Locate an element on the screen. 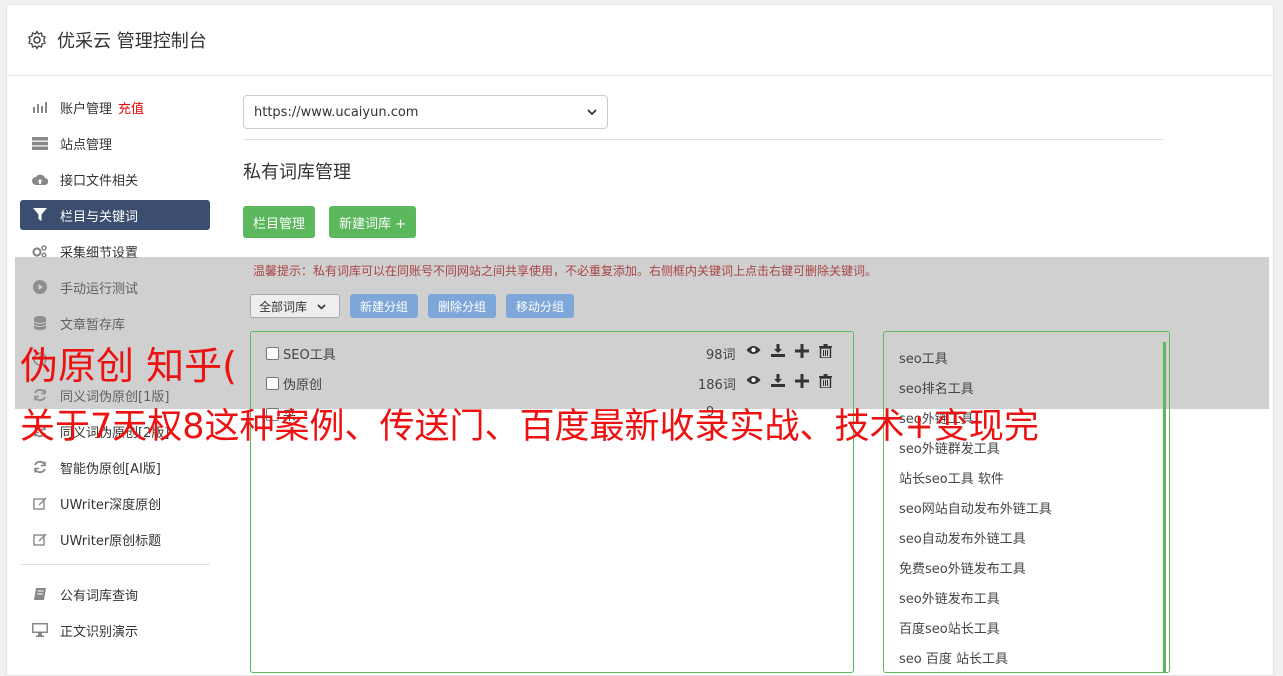 The height and width of the screenshot is (676, 1283). sidebar-item-uwriter-deep: UWriter深度原创 is located at coordinates (115, 503).